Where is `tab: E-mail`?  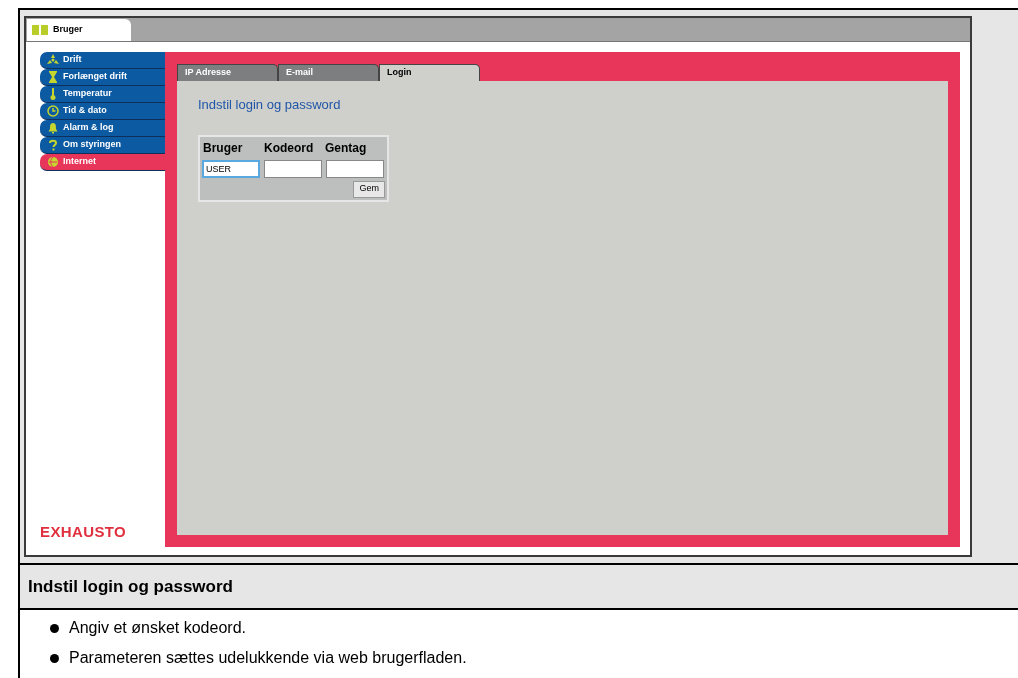
tab: E-mail is located at coordinates (328, 72).